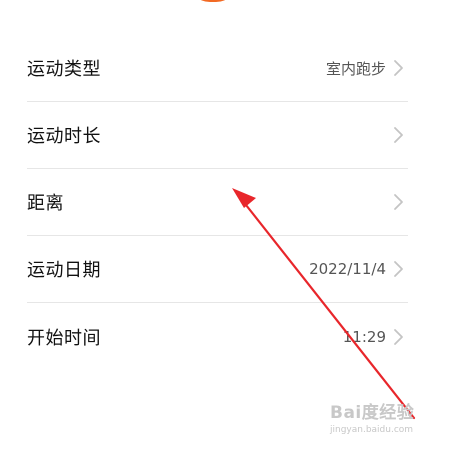 The height and width of the screenshot is (450, 450). Describe the element at coordinates (64, 338) in the screenshot. I see `row-label: 开始时间` at that location.